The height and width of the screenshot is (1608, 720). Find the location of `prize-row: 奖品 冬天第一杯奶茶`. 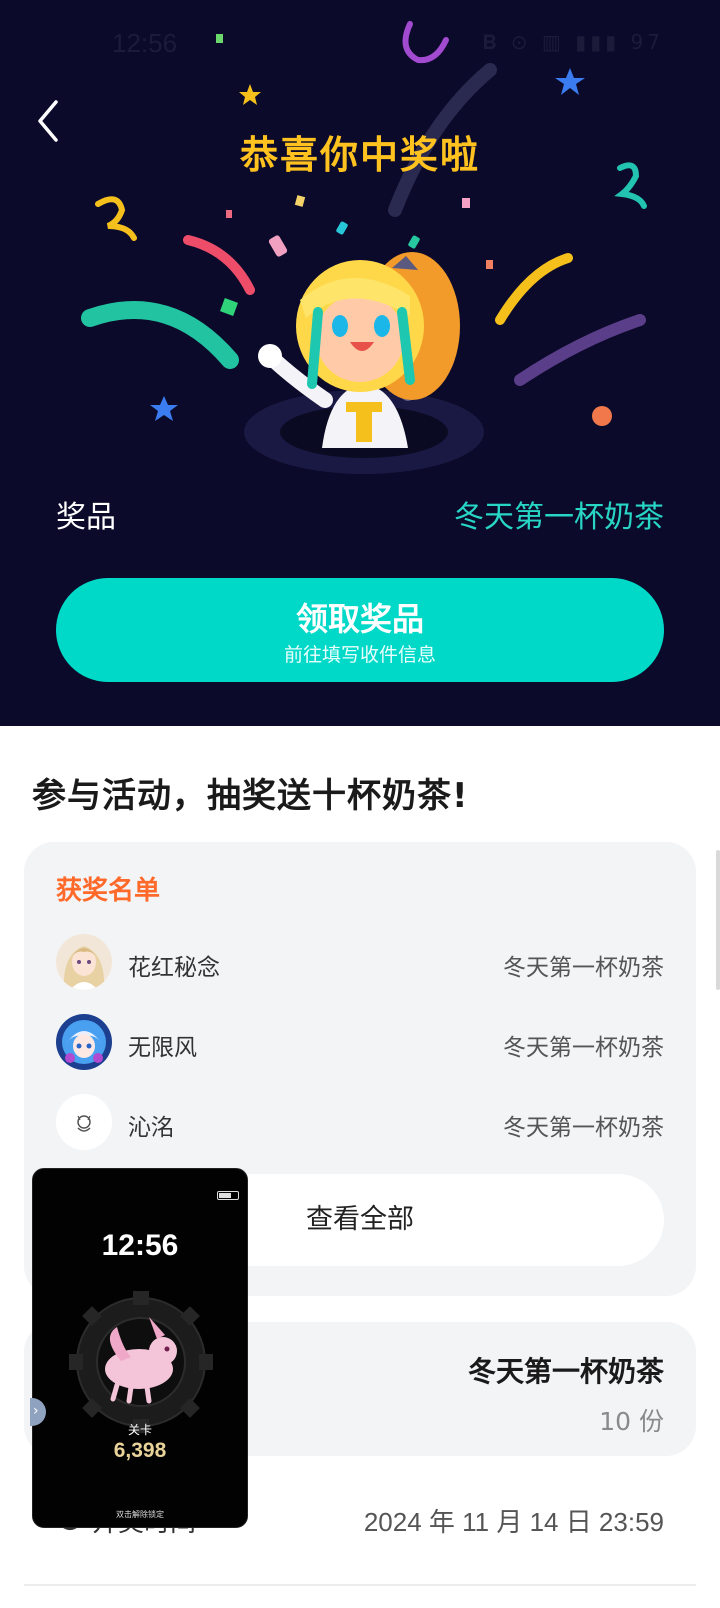

prize-row: 奖品 冬天第一杯奶茶 is located at coordinates (360, 510).